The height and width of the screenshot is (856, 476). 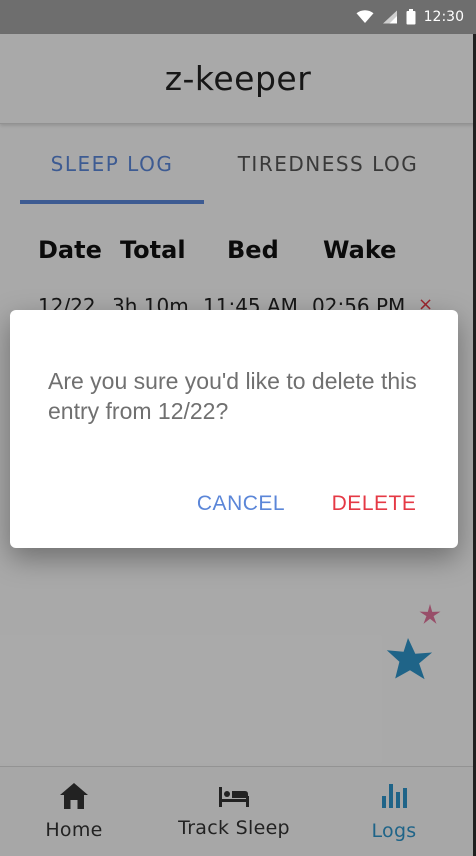 What do you see at coordinates (365, 17) in the screenshot?
I see `wifi-icon` at bounding box center [365, 17].